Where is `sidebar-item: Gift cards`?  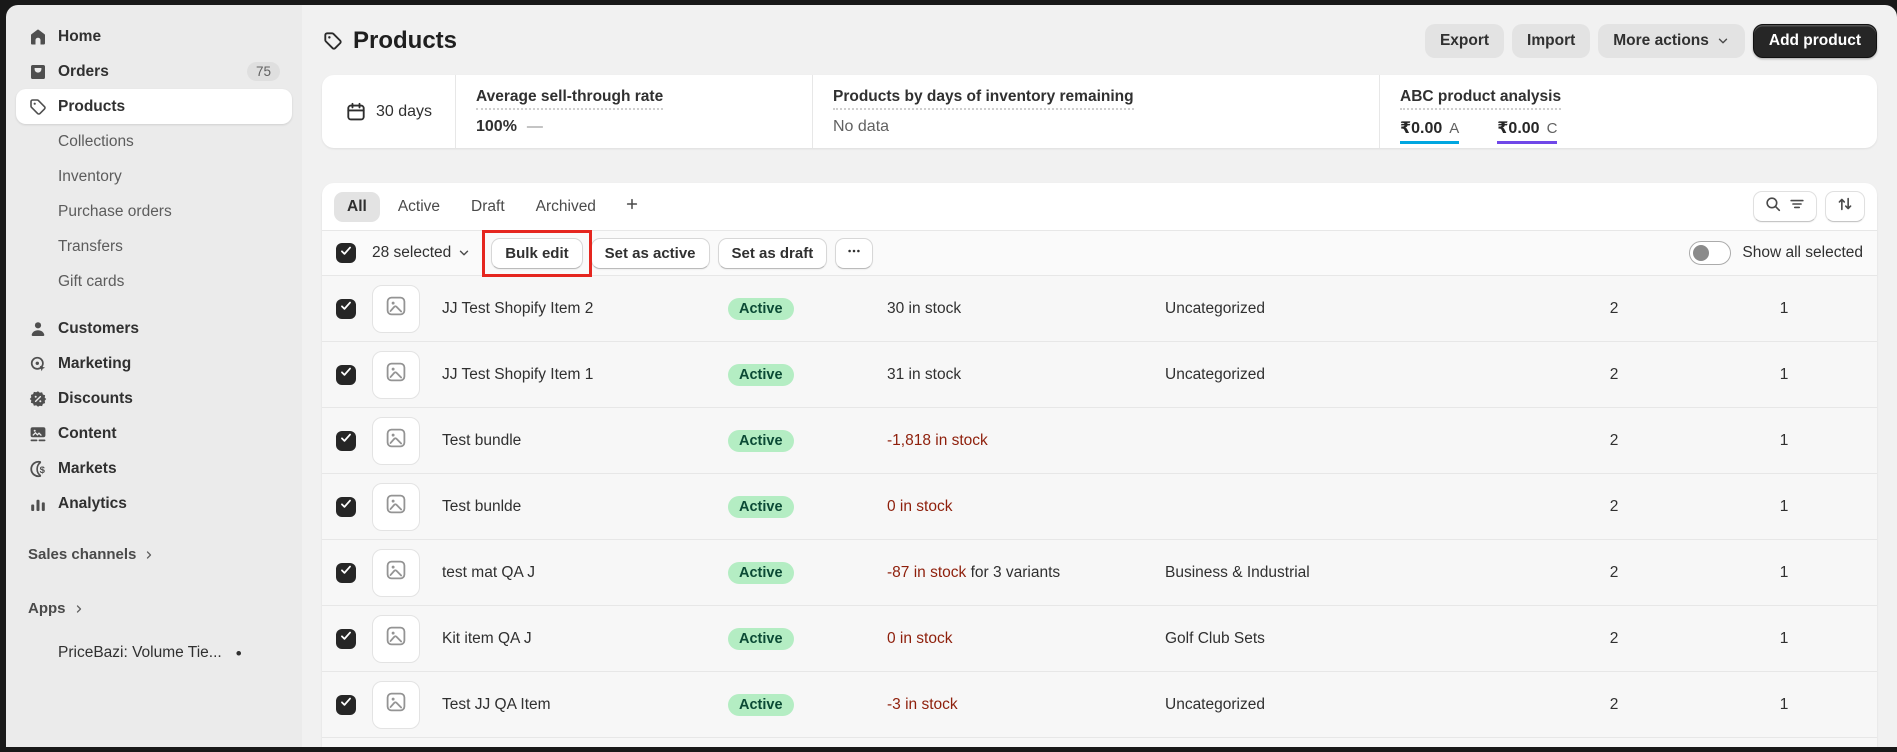
sidebar-item: Gift cards is located at coordinates (154, 281).